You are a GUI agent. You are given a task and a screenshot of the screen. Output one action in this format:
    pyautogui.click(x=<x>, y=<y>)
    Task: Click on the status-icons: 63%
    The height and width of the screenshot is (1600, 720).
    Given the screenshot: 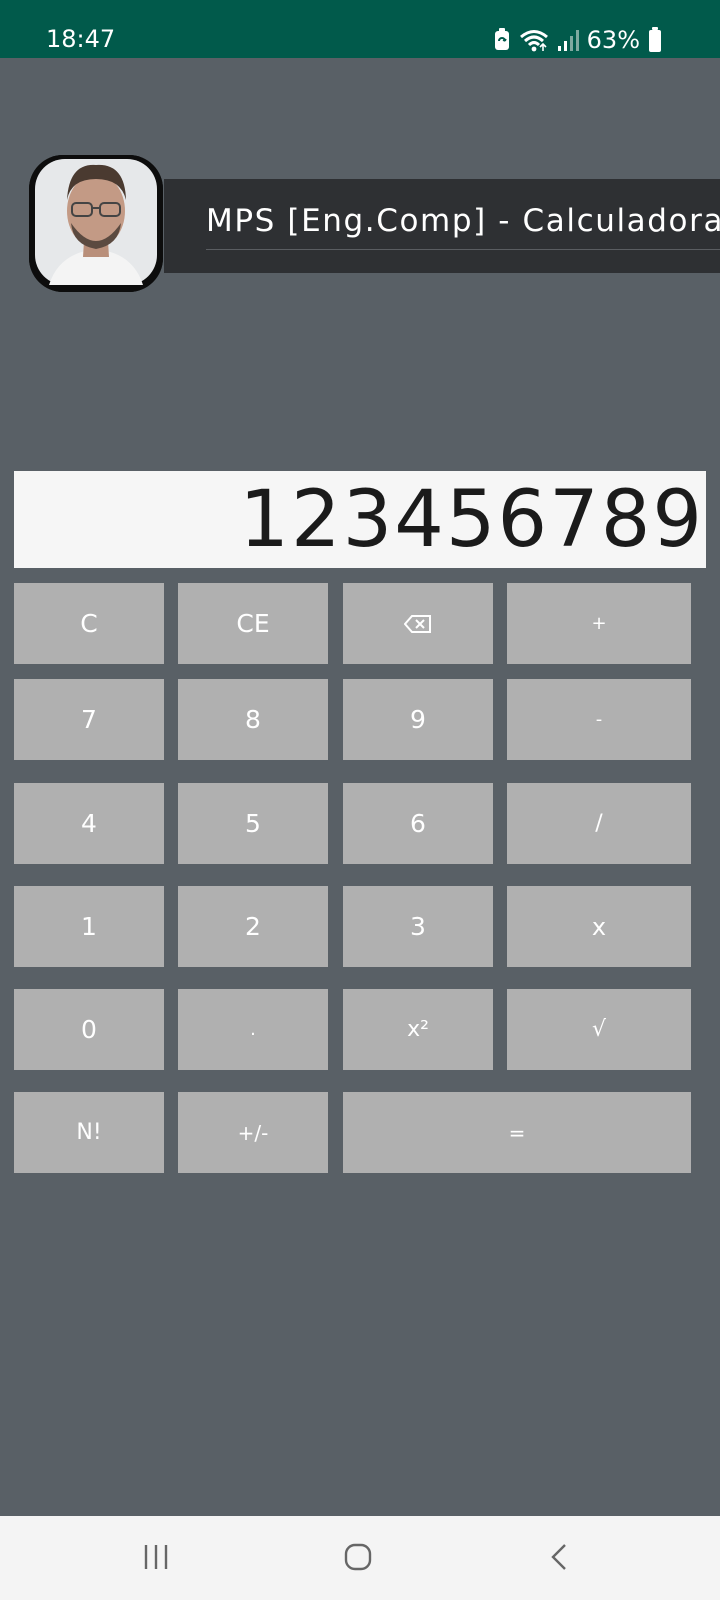 What is the action you would take?
    pyautogui.click(x=577, y=40)
    